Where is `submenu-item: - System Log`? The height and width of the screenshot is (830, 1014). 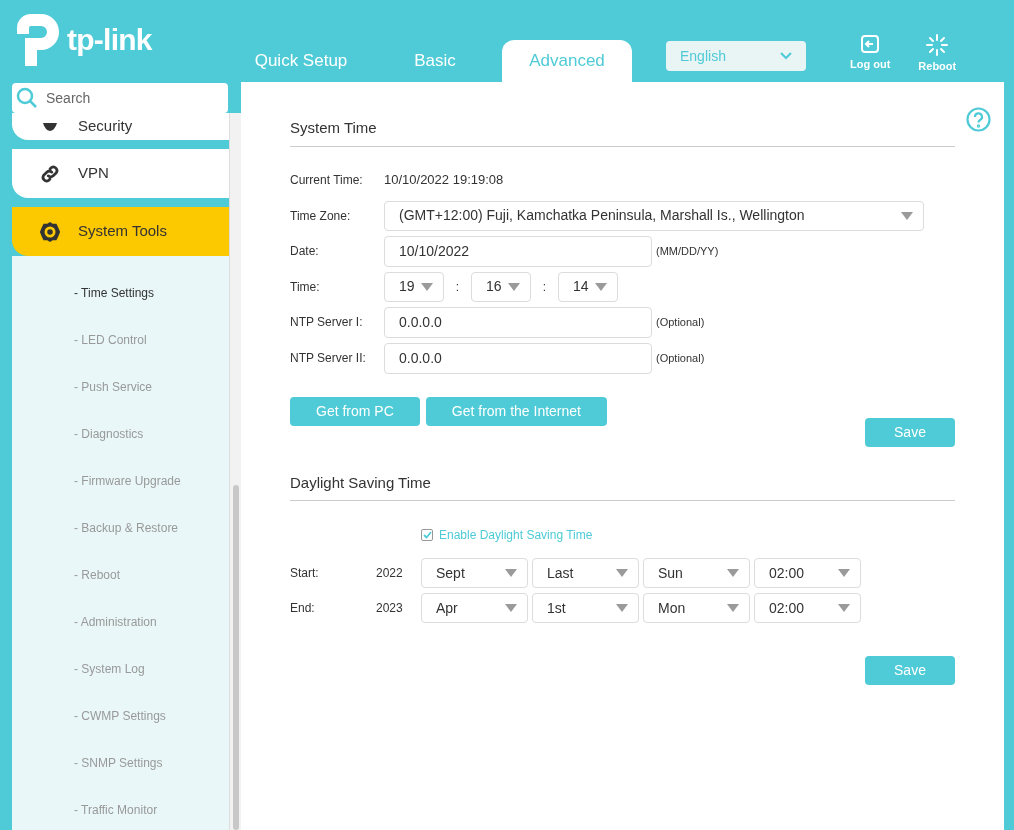 submenu-item: - System Log is located at coordinates (120, 668).